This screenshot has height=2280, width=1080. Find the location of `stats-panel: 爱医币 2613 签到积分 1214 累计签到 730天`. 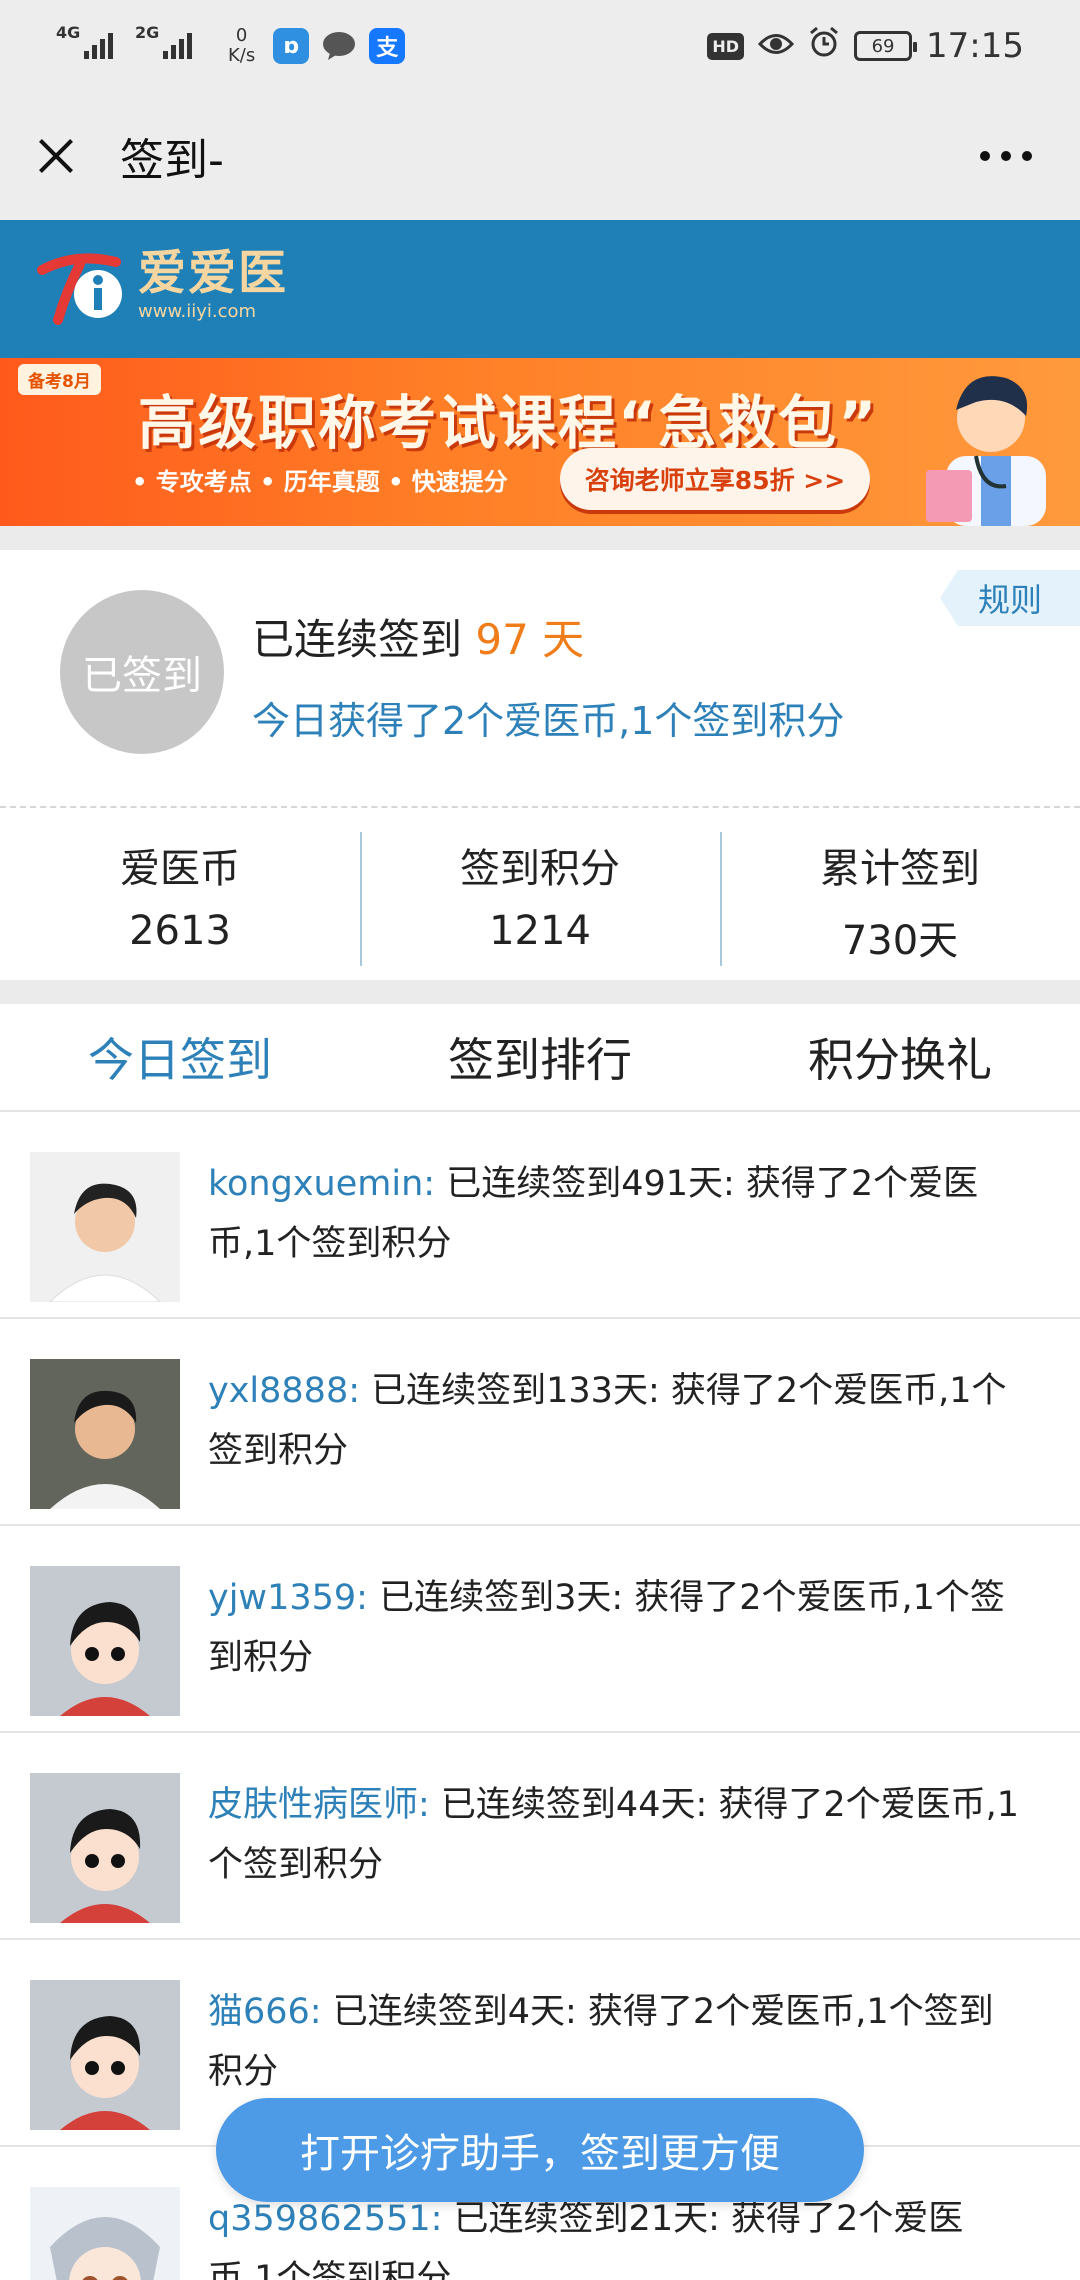

stats-panel: 爱医币 2613 签到积分 1214 累计签到 730天 is located at coordinates (540, 895).